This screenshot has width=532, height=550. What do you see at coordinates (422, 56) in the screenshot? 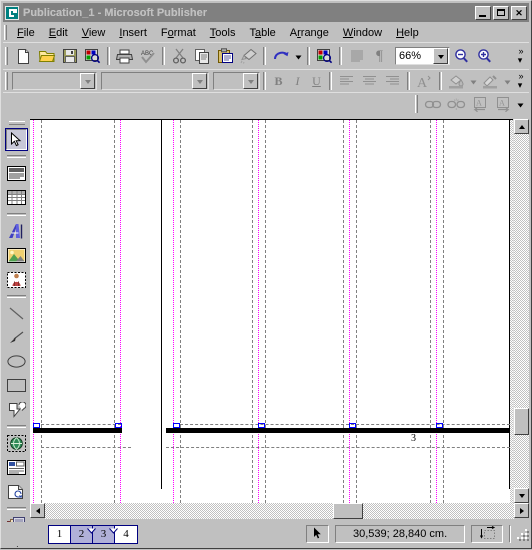
I see `zoom-combo: 66%` at bounding box center [422, 56].